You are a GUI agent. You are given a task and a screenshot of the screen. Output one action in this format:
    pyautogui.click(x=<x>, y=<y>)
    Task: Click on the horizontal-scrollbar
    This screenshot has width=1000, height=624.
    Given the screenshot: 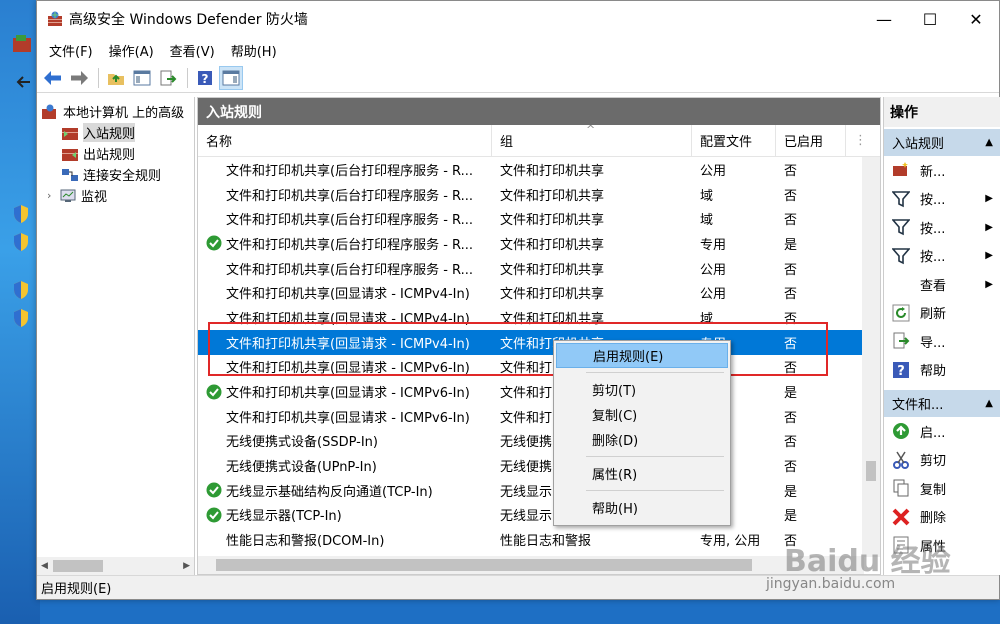 What is the action you would take?
    pyautogui.click(x=531, y=565)
    